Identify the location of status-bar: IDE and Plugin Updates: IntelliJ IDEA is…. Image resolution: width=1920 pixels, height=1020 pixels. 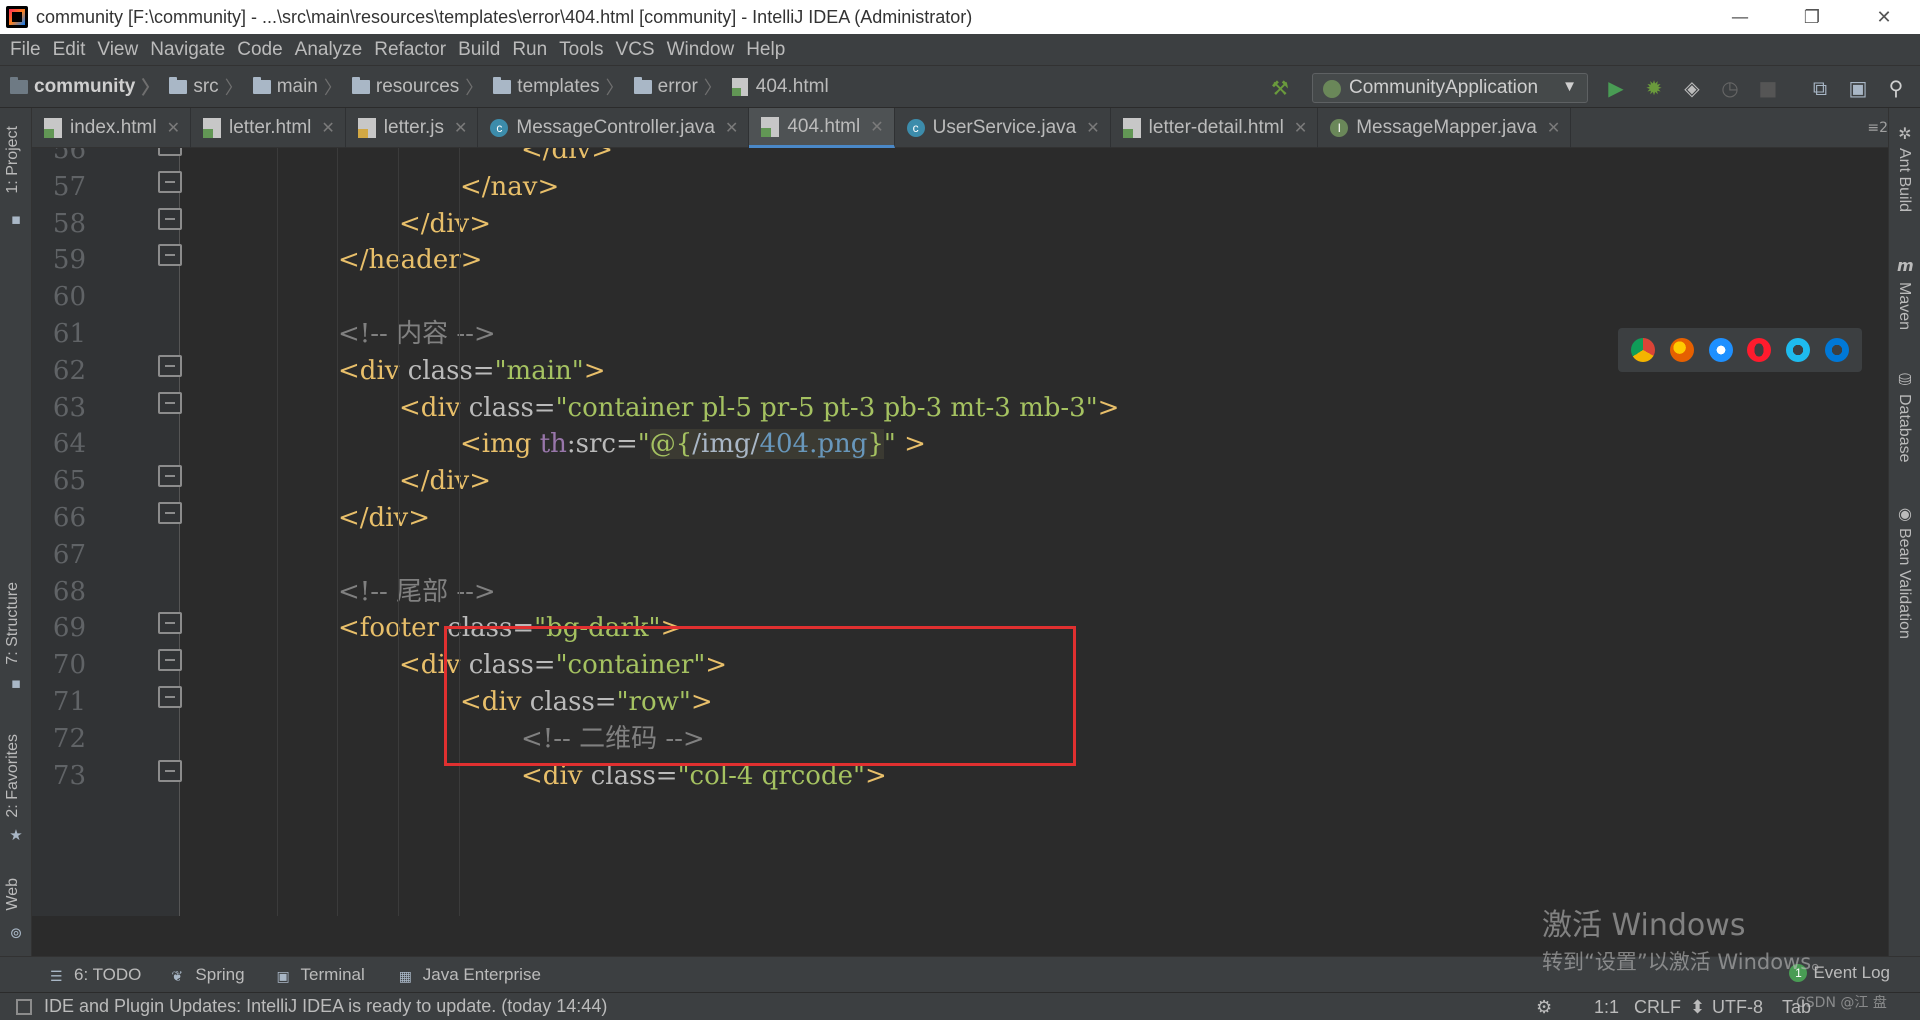
(960, 1006).